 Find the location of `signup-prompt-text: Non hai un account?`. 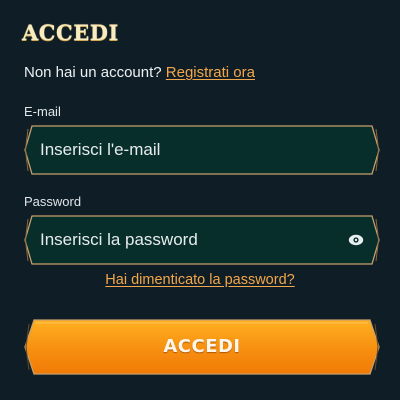

signup-prompt-text: Non hai un account? is located at coordinates (93, 72).